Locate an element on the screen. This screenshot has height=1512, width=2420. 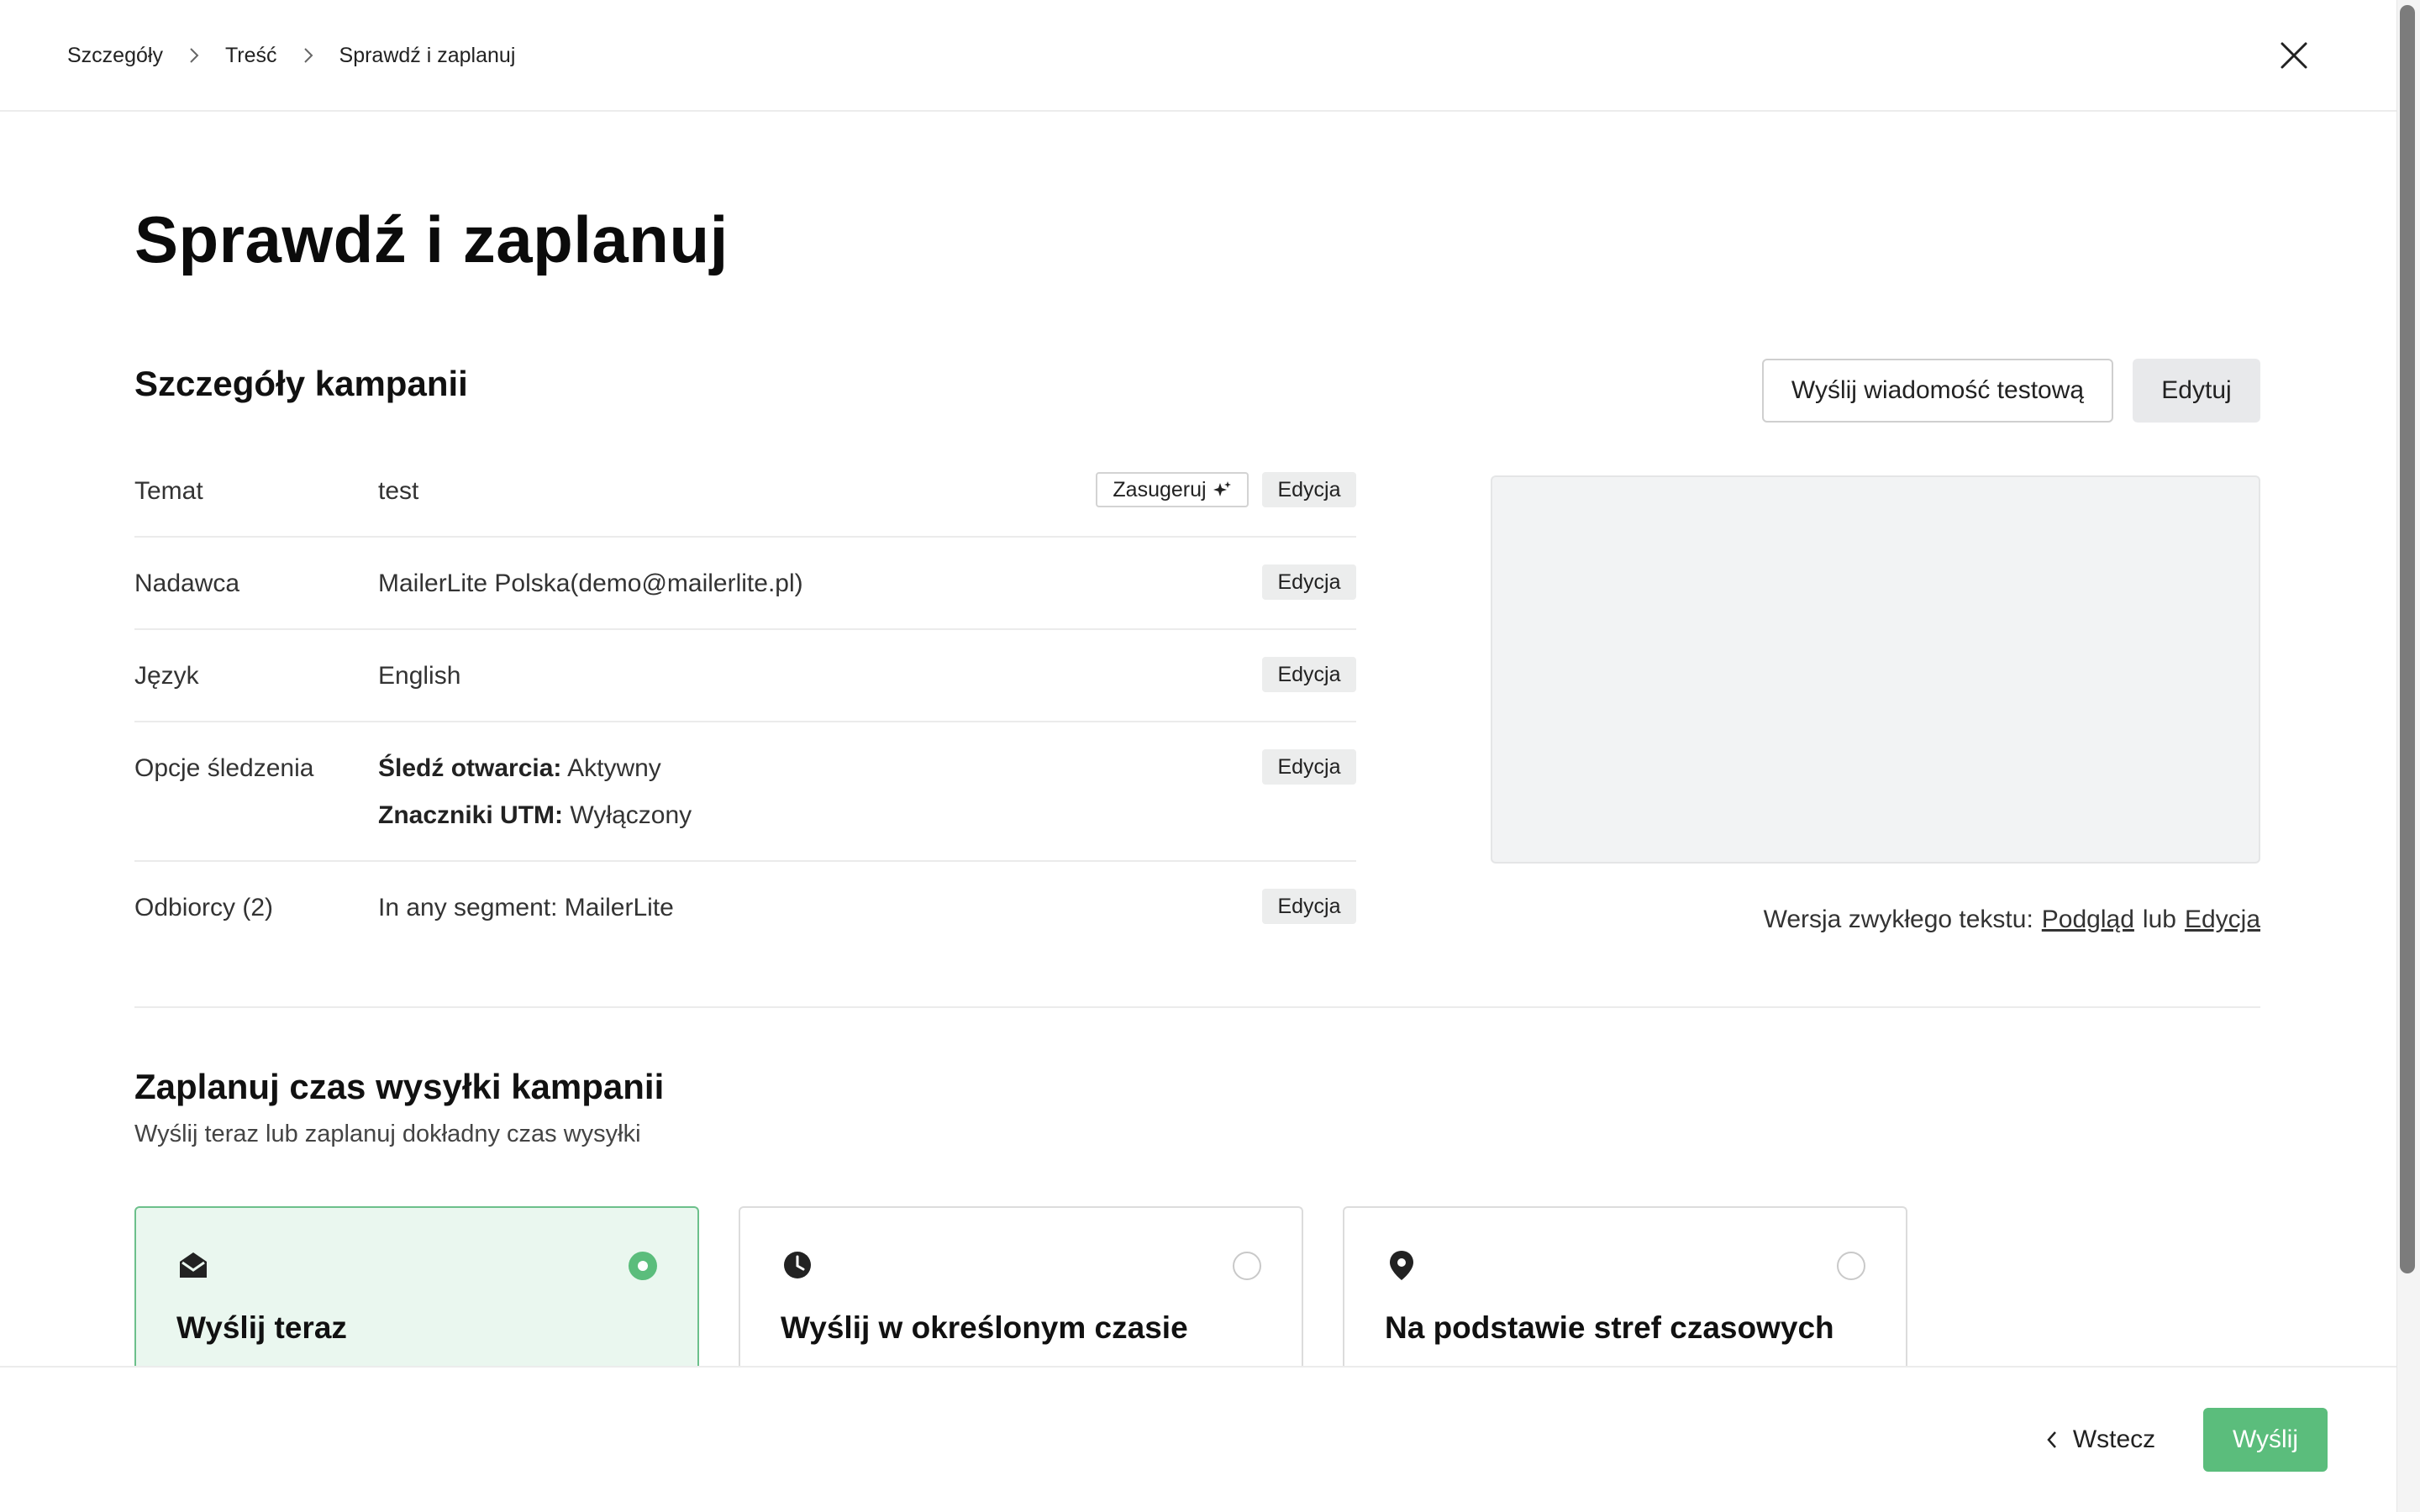
utm-label: Znaczniki UTM: is located at coordinates (471, 815).